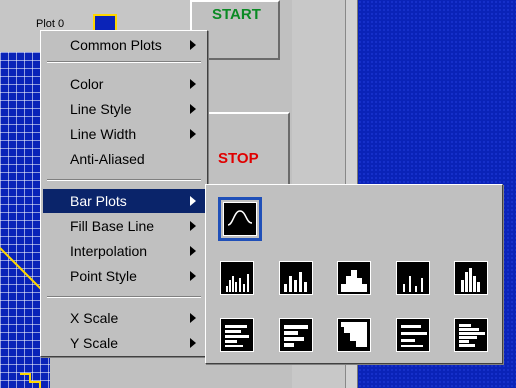 The image size is (516, 388). What do you see at coordinates (471, 278) in the screenshot?
I see `stepped-bar-plot-icon` at bounding box center [471, 278].